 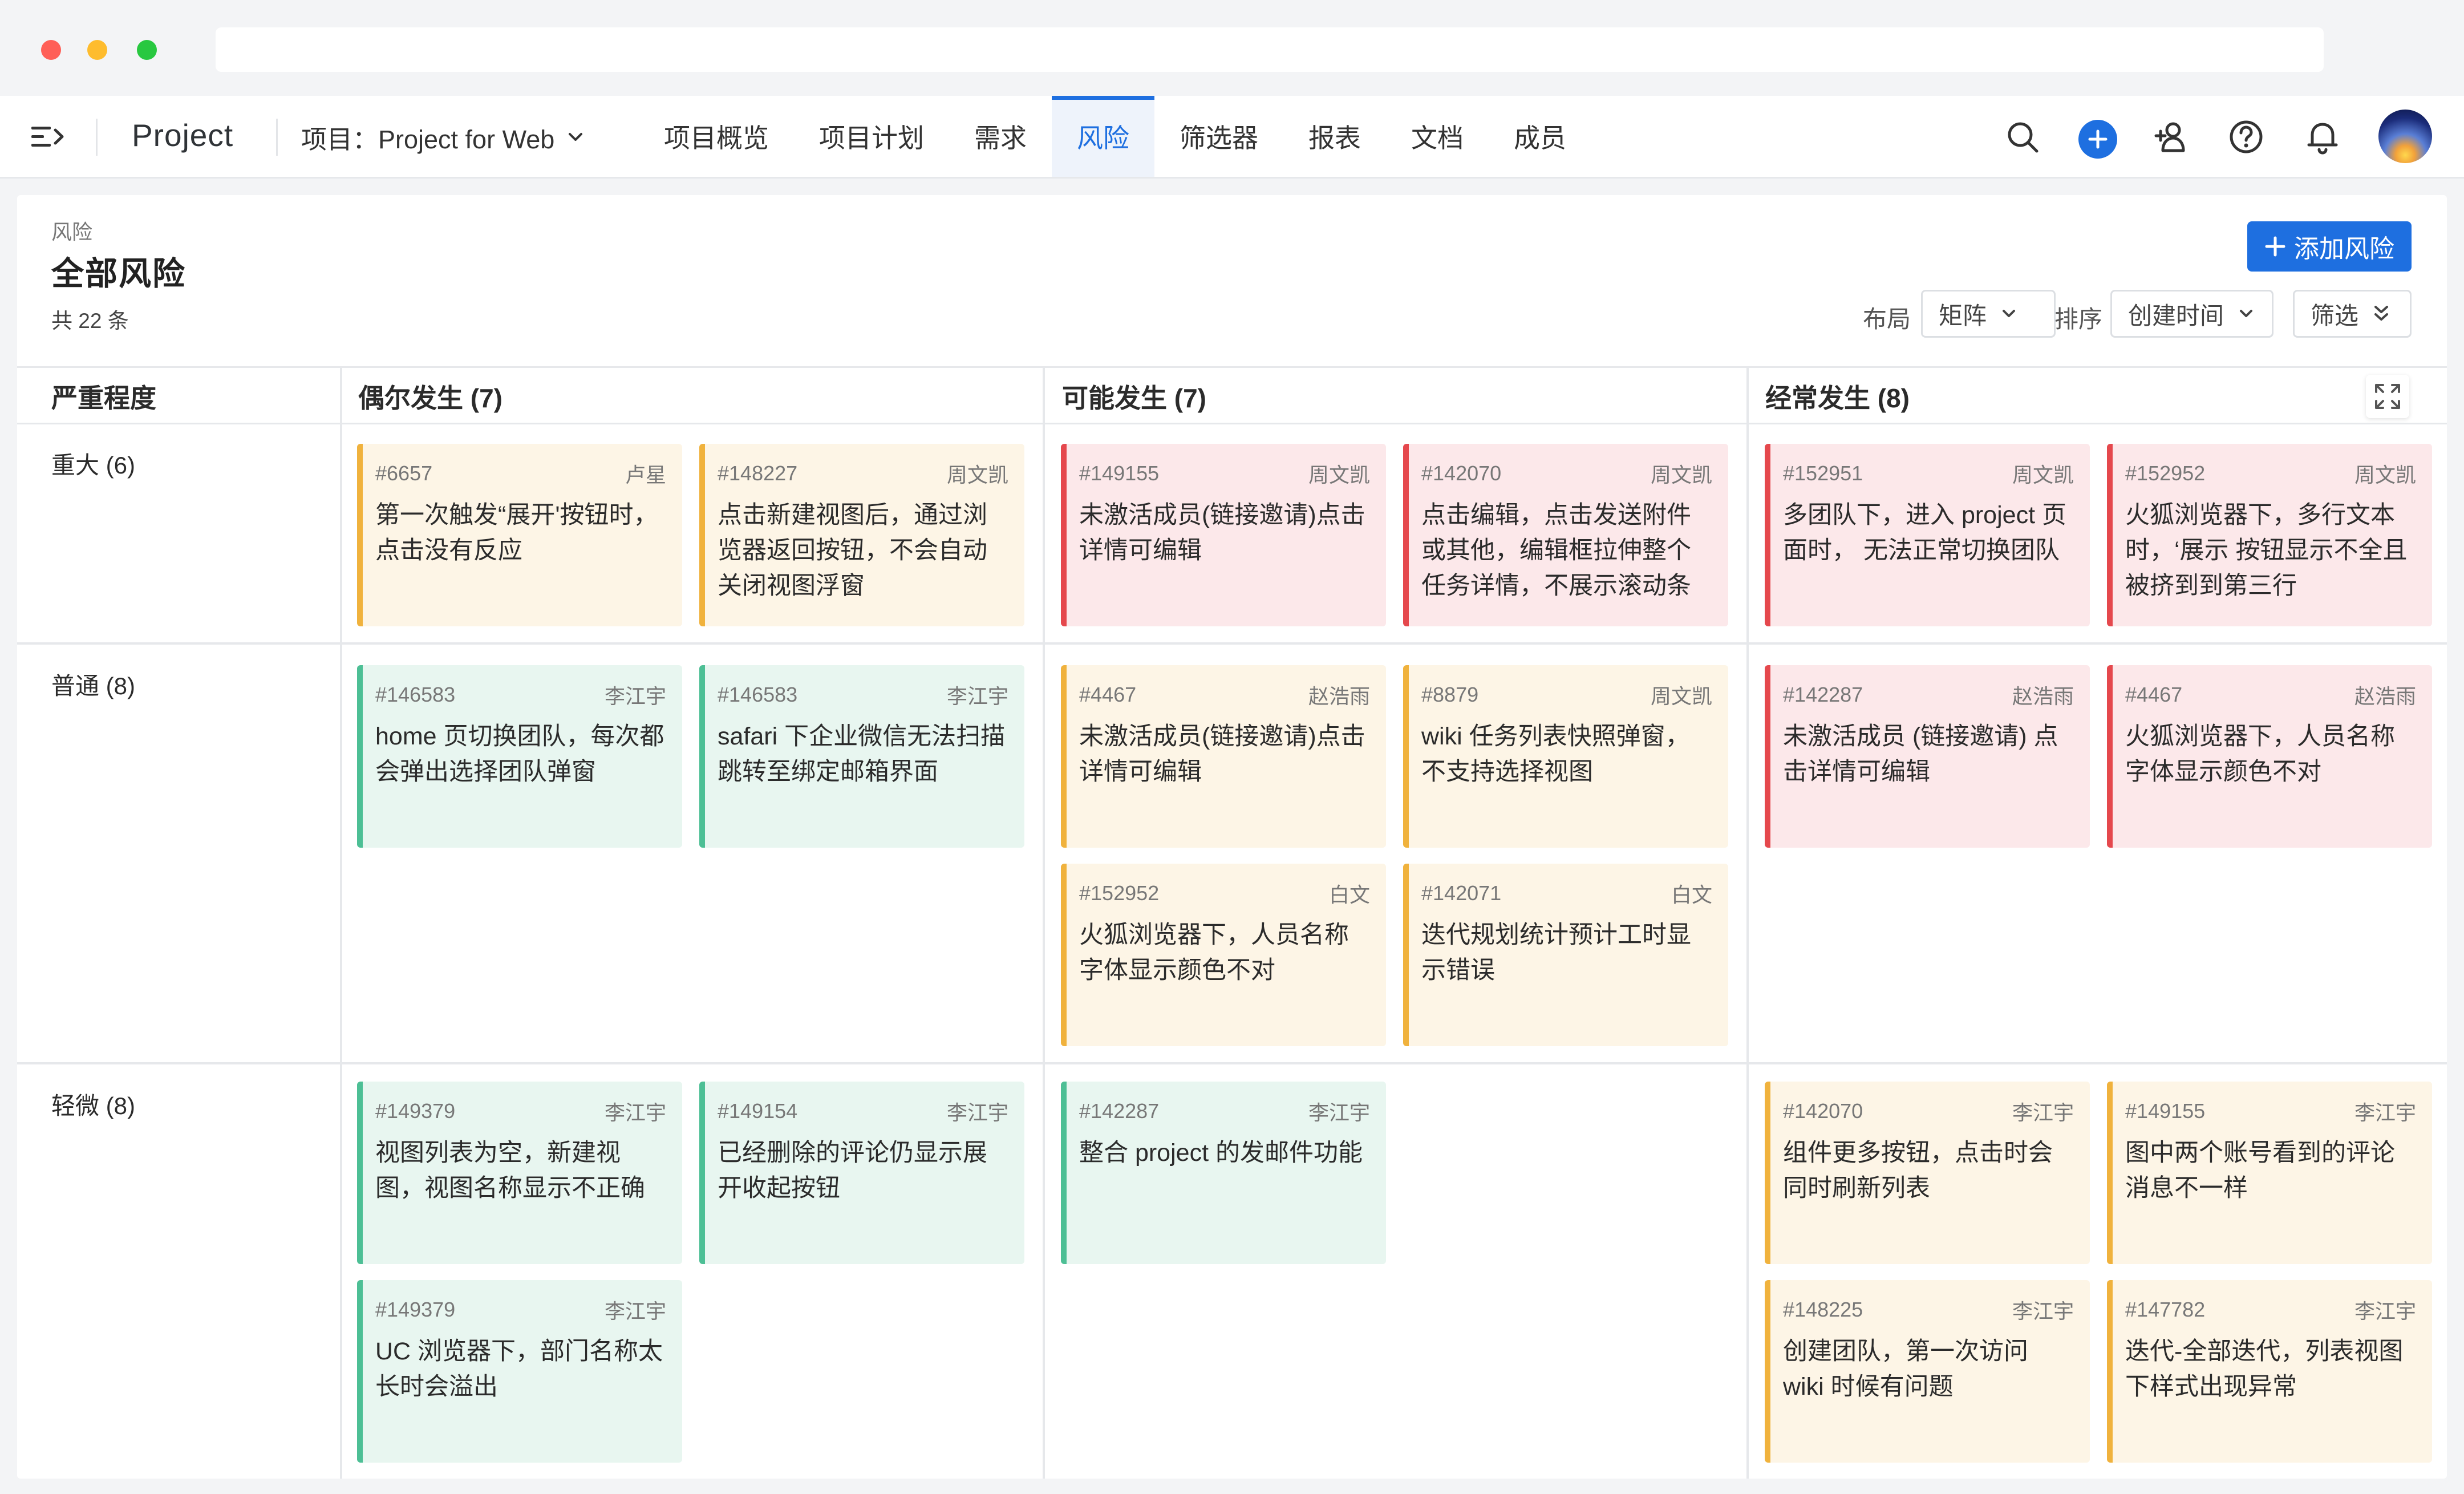 I want to click on maximize-window-button, so click(x=147, y=50).